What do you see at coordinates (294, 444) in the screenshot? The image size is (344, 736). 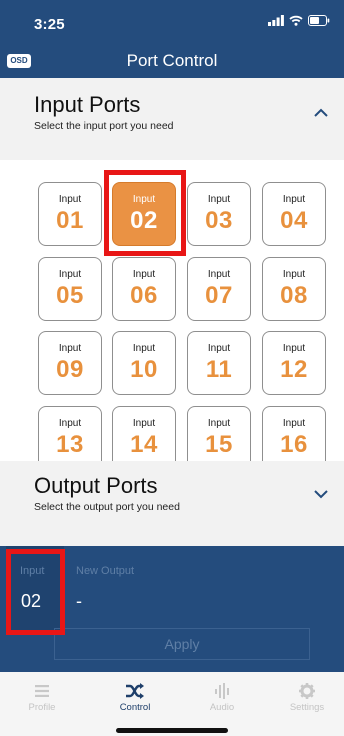 I see `input-port-number: 16` at bounding box center [294, 444].